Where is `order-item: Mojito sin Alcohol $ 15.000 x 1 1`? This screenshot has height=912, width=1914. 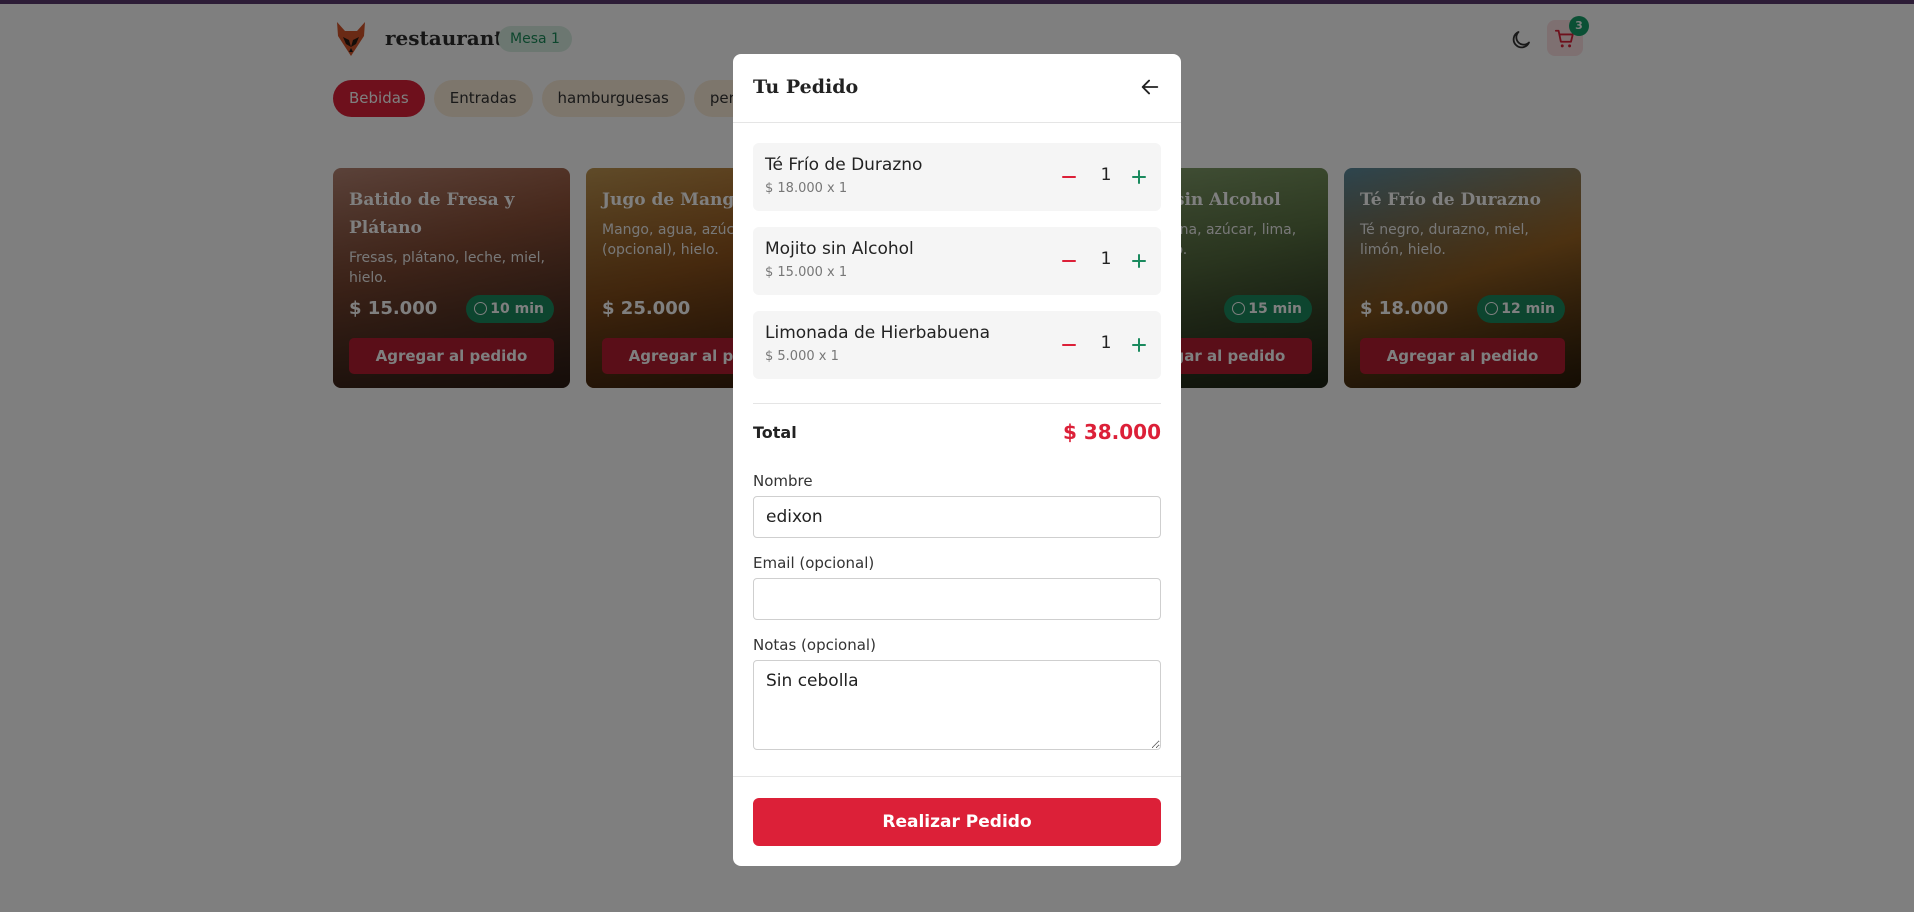
order-item: Mojito sin Alcohol $ 15.000 x 1 1 is located at coordinates (957, 261).